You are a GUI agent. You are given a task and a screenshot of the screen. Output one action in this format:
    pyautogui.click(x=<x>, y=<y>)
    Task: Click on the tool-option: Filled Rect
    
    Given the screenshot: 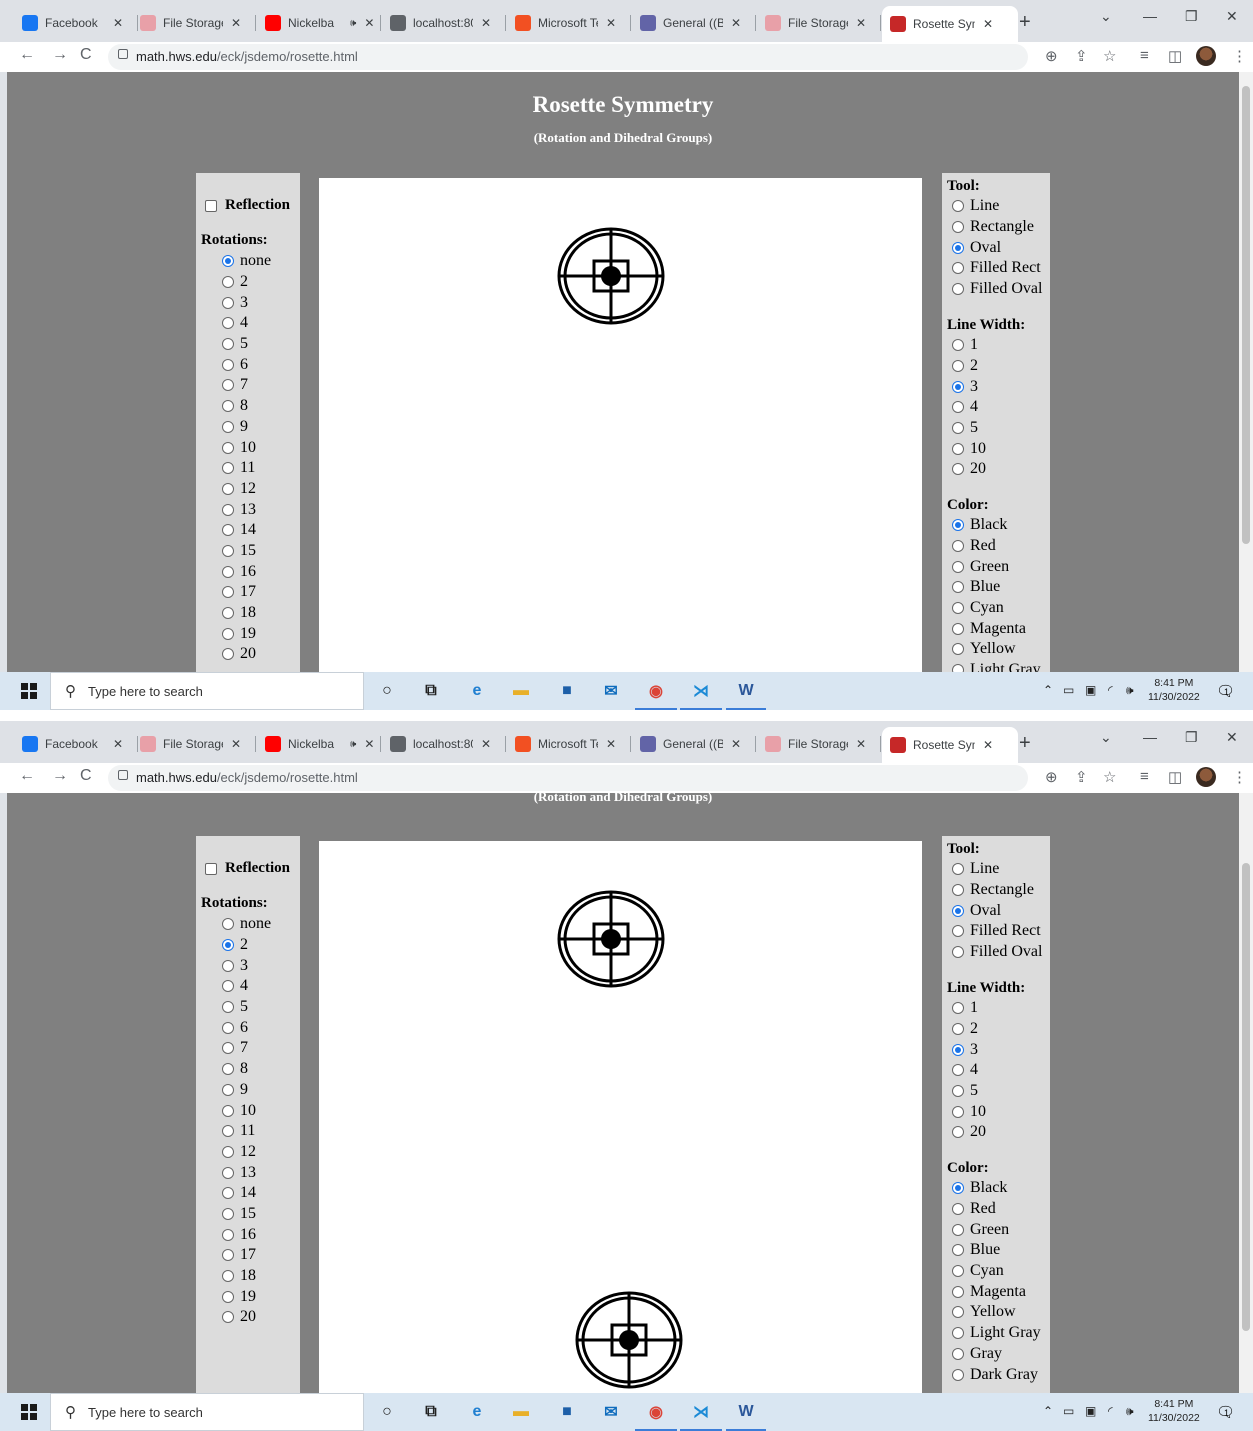 What is the action you would take?
    pyautogui.click(x=997, y=268)
    